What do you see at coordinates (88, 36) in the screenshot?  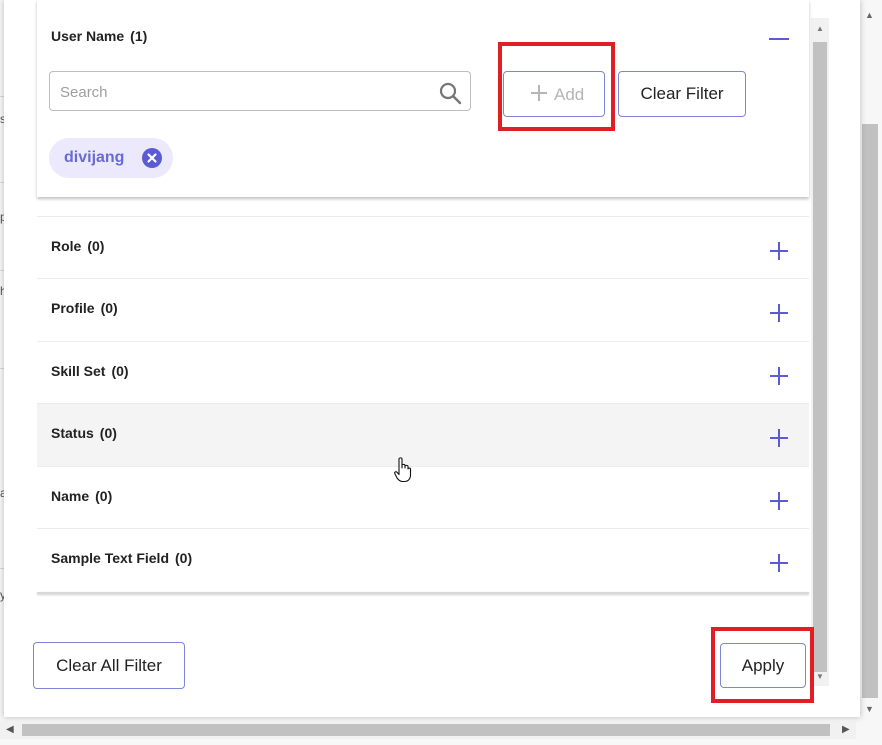 I see `filter-title: User Name` at bounding box center [88, 36].